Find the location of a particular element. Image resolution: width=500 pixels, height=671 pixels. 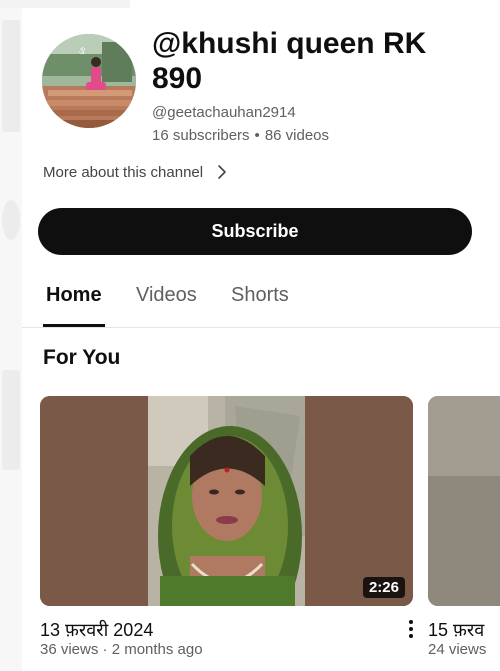

video-title-2: 15 फ़रव is located at coordinates (456, 630).